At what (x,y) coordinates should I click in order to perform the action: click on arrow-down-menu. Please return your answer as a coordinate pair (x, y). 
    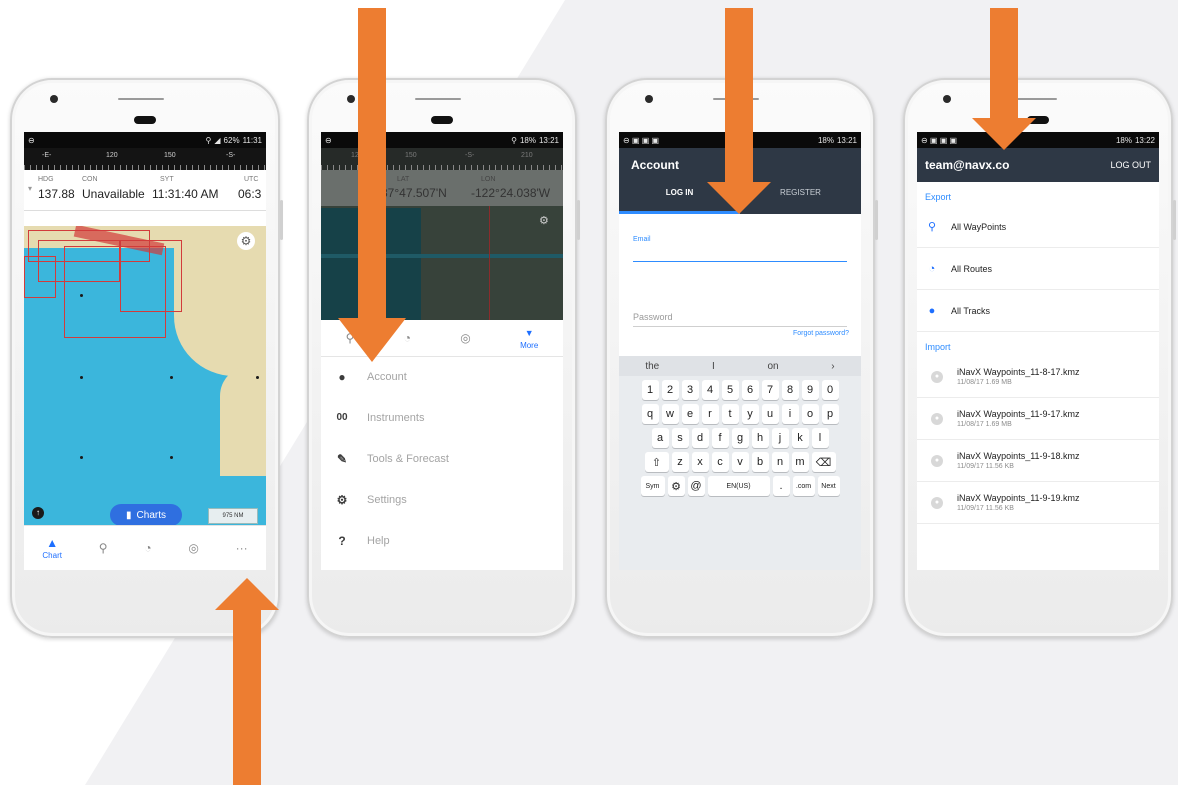
    Looking at the image, I should click on (372, 185).